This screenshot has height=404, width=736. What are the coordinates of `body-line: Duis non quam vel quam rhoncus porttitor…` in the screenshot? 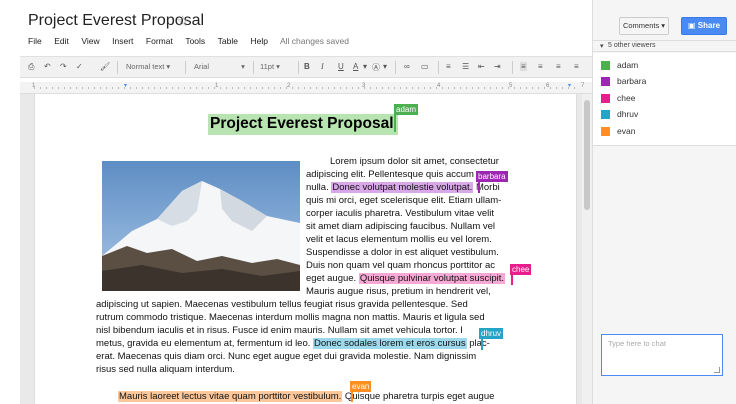 It's located at (400, 265).